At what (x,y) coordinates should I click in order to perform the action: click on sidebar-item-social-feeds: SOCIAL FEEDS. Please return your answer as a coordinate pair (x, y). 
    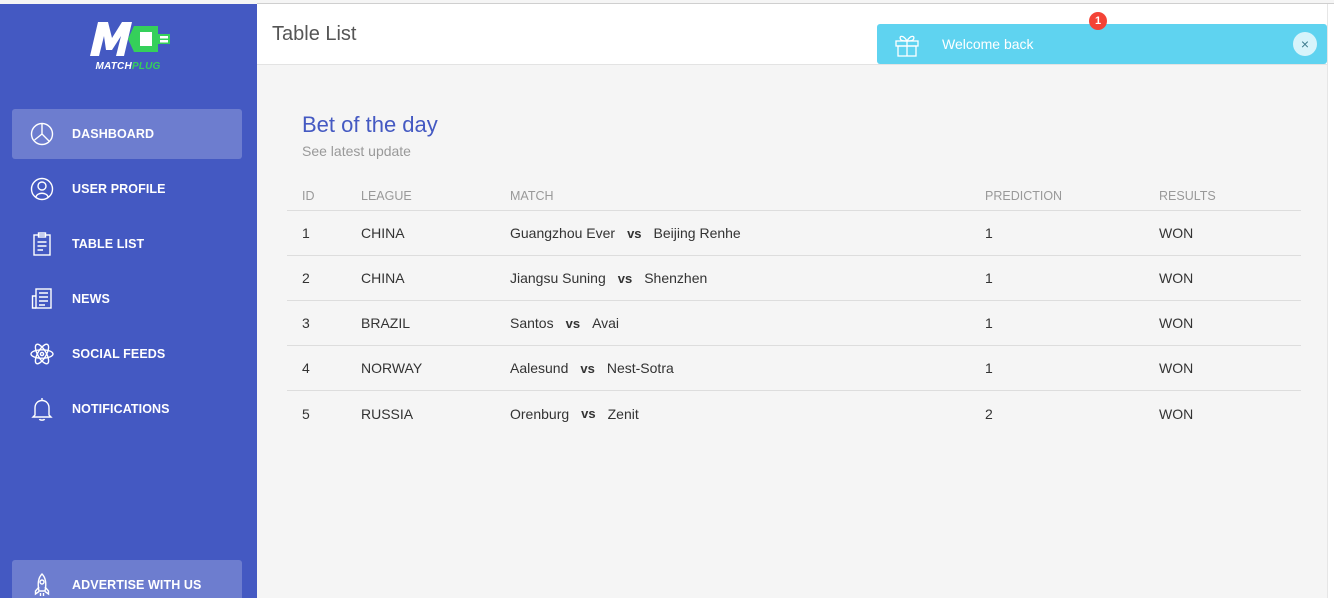
    Looking at the image, I should click on (127, 354).